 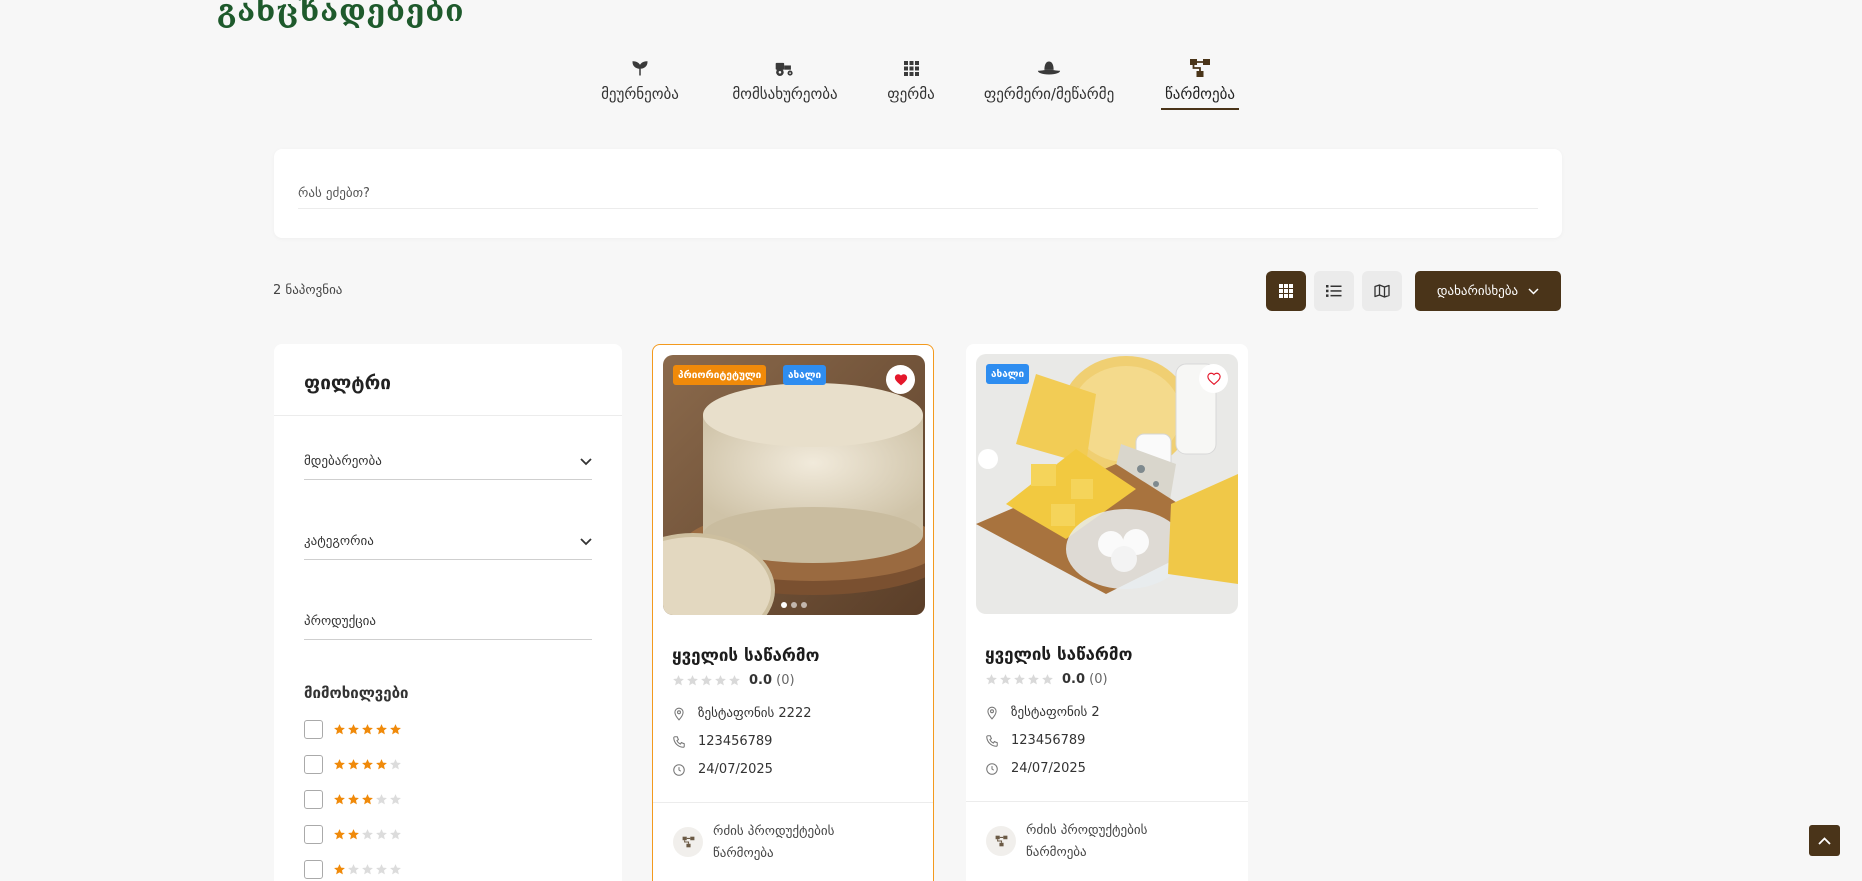 I want to click on list-view-icon, so click(x=1334, y=291).